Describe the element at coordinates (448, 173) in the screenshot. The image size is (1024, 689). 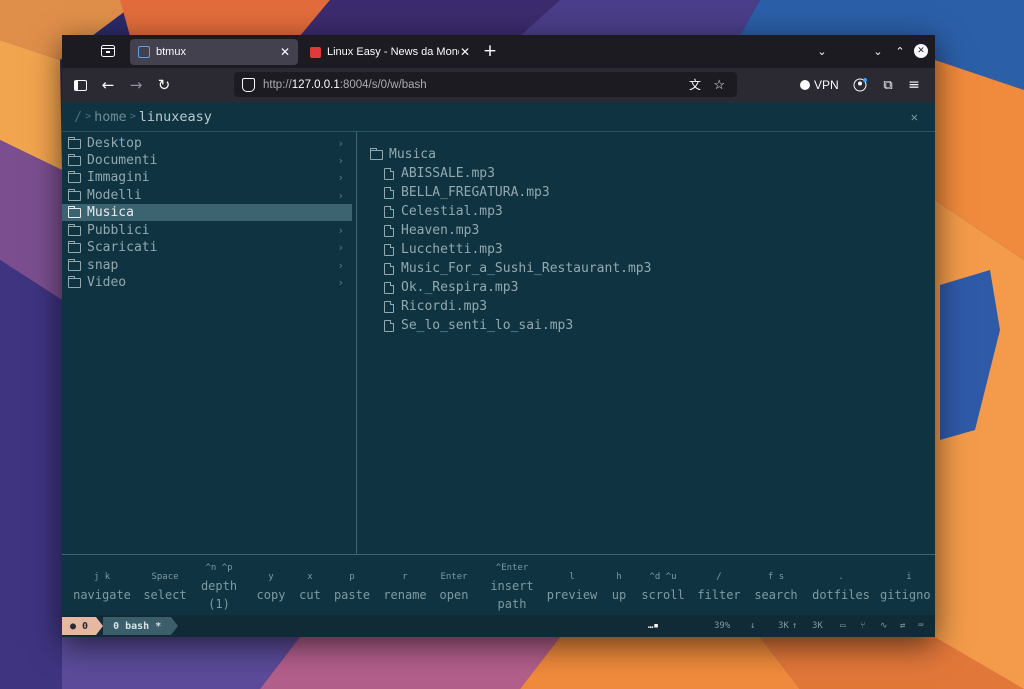
I see `file-name: ABISSALE.mp3` at that location.